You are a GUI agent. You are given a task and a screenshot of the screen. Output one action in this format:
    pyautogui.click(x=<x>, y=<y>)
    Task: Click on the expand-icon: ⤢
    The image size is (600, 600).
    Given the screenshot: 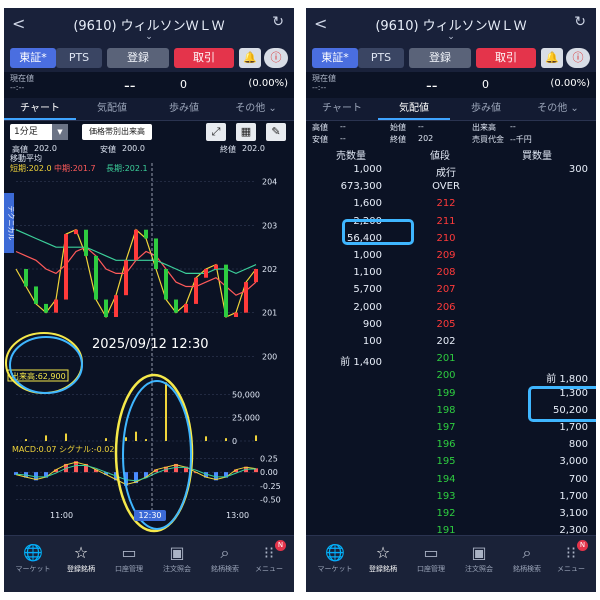 What is the action you would take?
    pyautogui.click(x=216, y=132)
    